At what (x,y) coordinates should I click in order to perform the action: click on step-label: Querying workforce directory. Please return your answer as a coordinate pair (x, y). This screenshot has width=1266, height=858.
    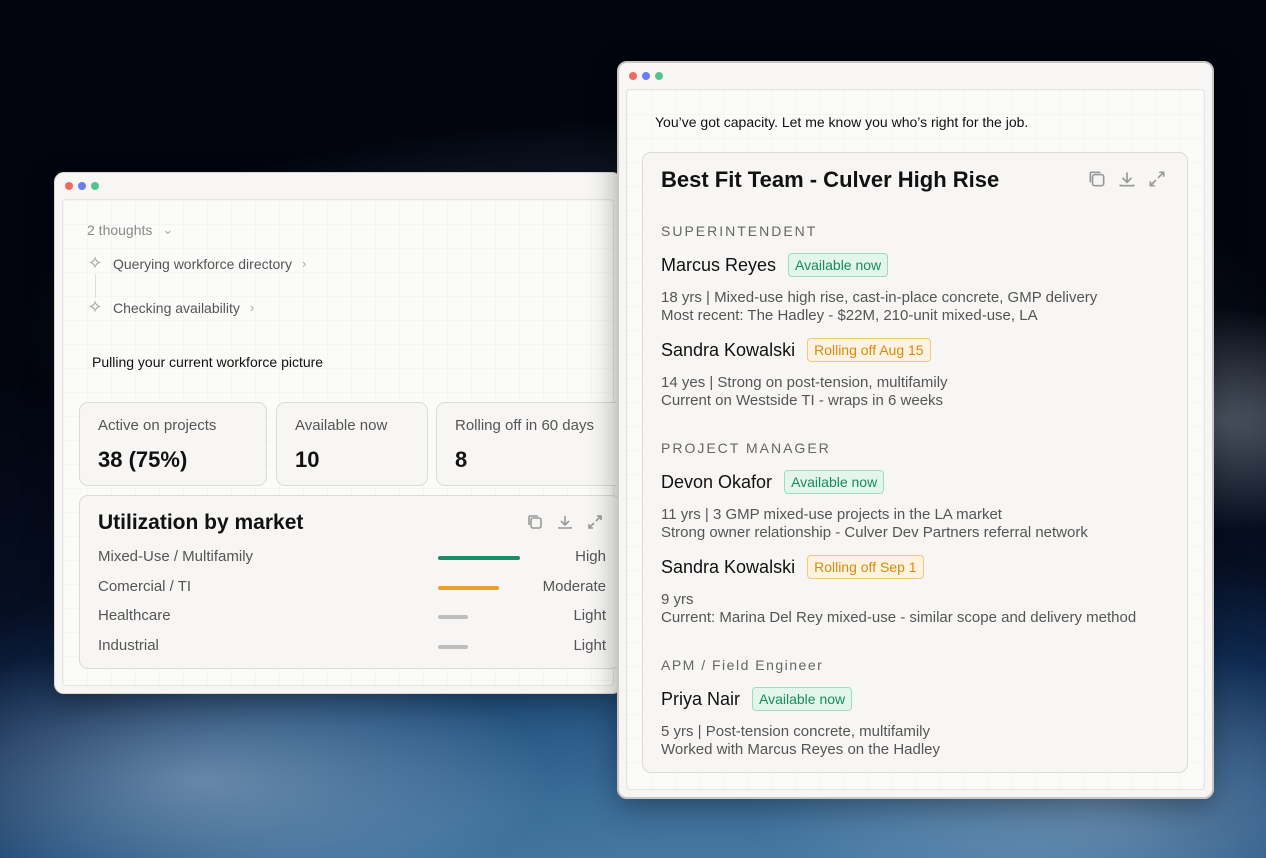
    Looking at the image, I should click on (202, 263).